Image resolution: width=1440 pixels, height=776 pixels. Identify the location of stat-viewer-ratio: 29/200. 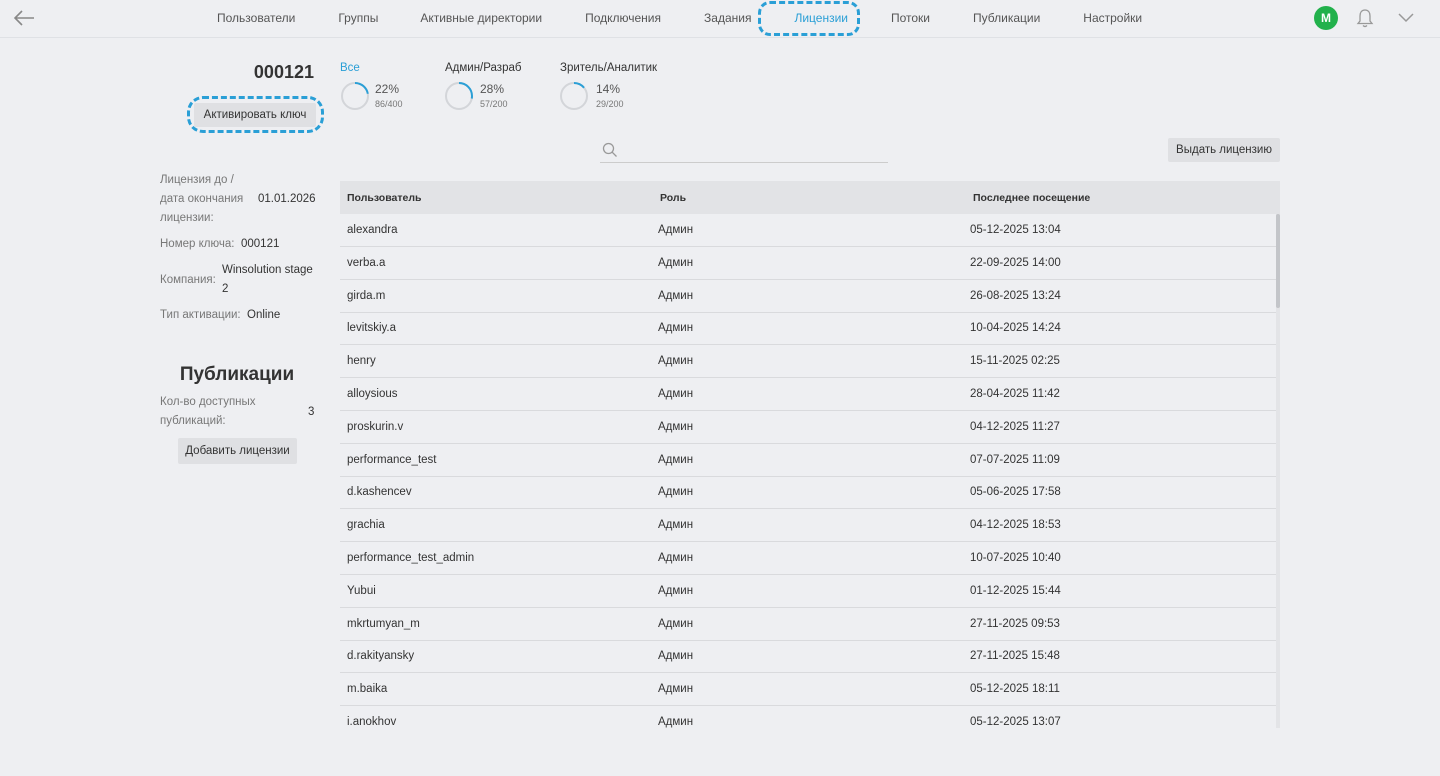
(610, 104).